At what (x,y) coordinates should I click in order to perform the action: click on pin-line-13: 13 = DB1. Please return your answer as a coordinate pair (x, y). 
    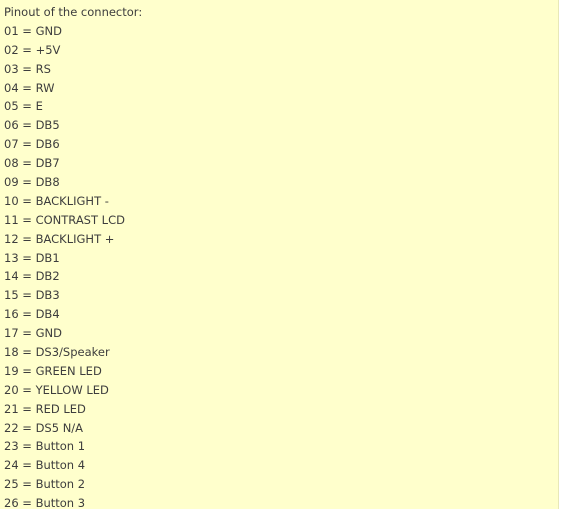
    Looking at the image, I should click on (32, 257).